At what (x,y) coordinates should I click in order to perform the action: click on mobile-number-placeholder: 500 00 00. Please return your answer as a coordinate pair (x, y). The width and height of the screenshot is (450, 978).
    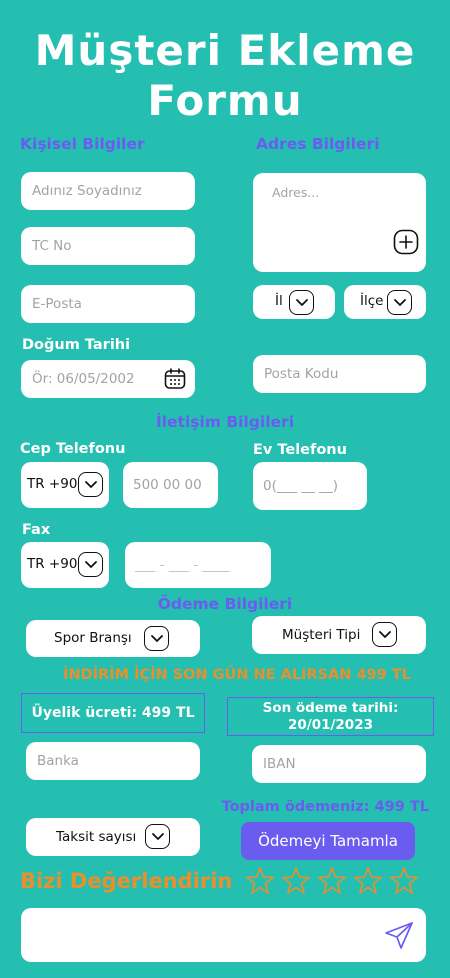
    Looking at the image, I should click on (167, 485).